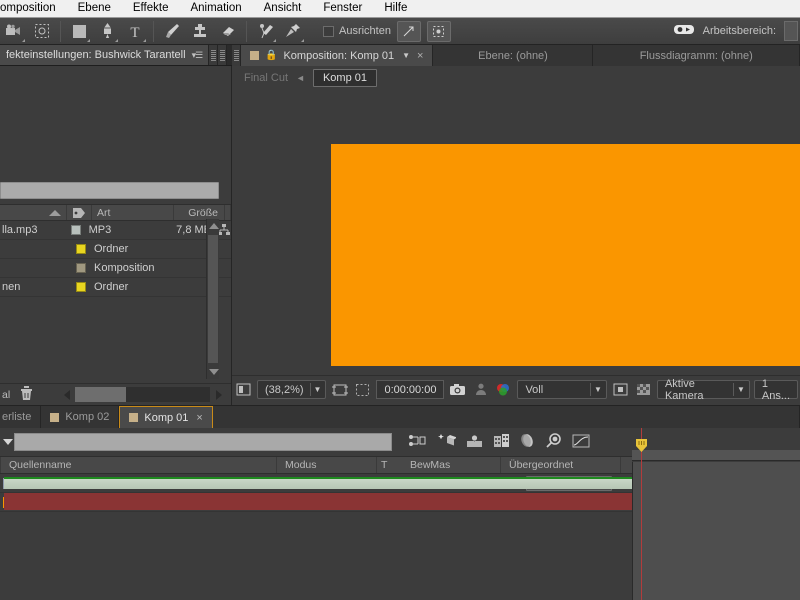 The image size is (800, 600). What do you see at coordinates (80, 417) in the screenshot?
I see `tab-komp-02: Komp 02` at bounding box center [80, 417].